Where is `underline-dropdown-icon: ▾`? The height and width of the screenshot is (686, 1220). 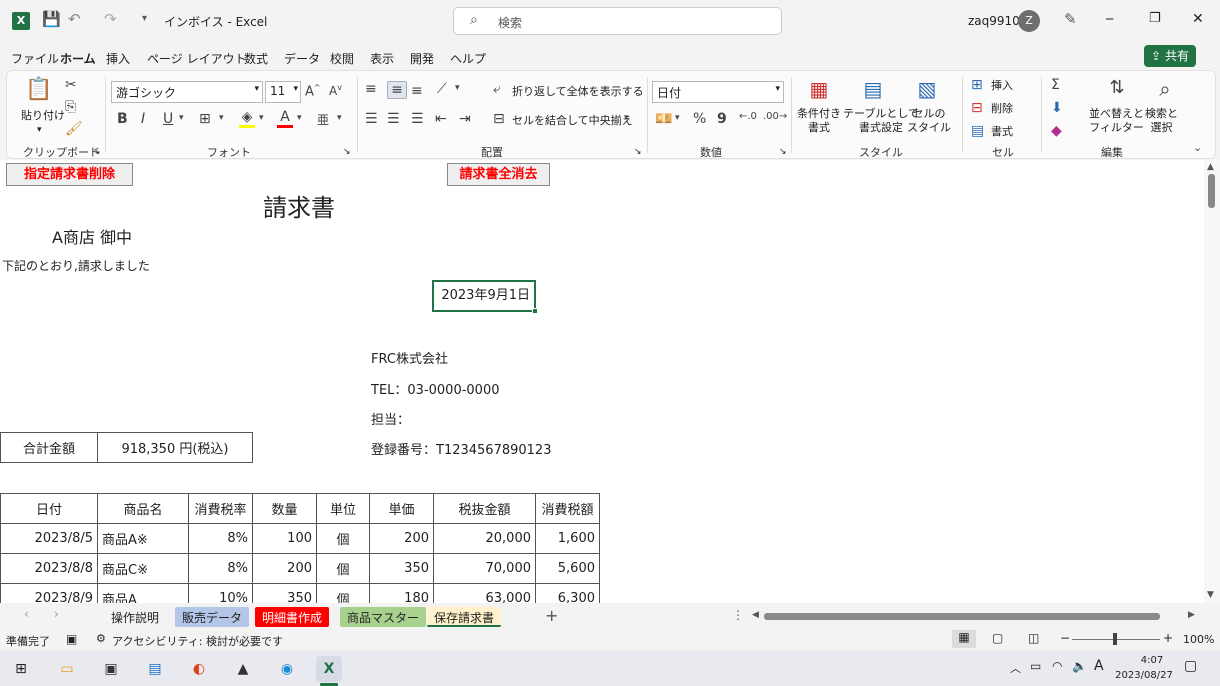
underline-dropdown-icon: ▾ is located at coordinates (181, 118).